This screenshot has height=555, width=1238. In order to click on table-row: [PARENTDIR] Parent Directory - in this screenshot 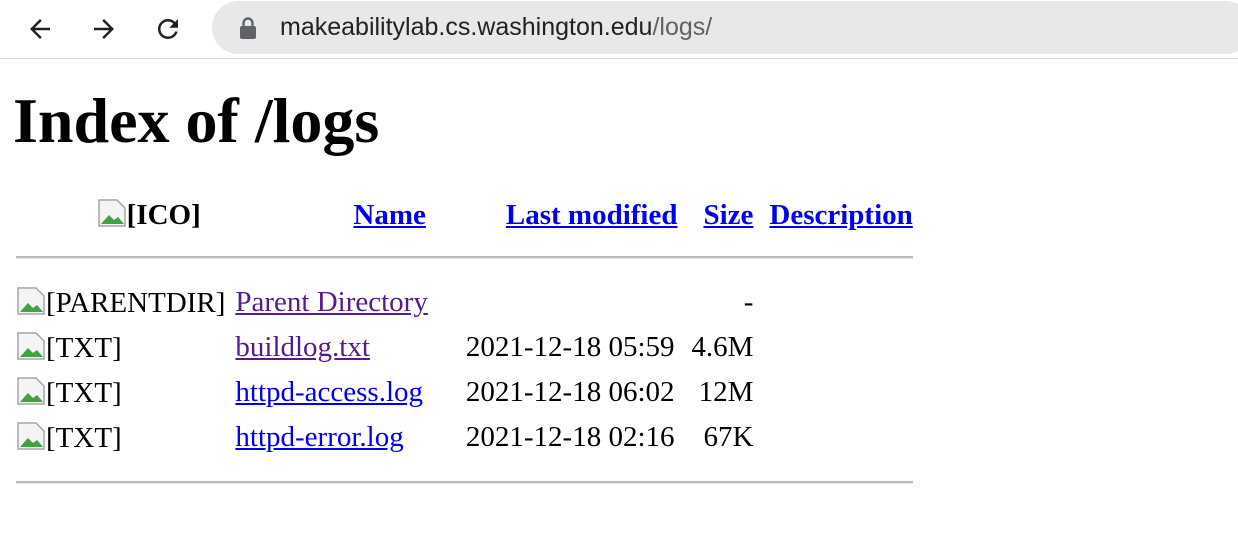, I will do `click(464, 302)`.